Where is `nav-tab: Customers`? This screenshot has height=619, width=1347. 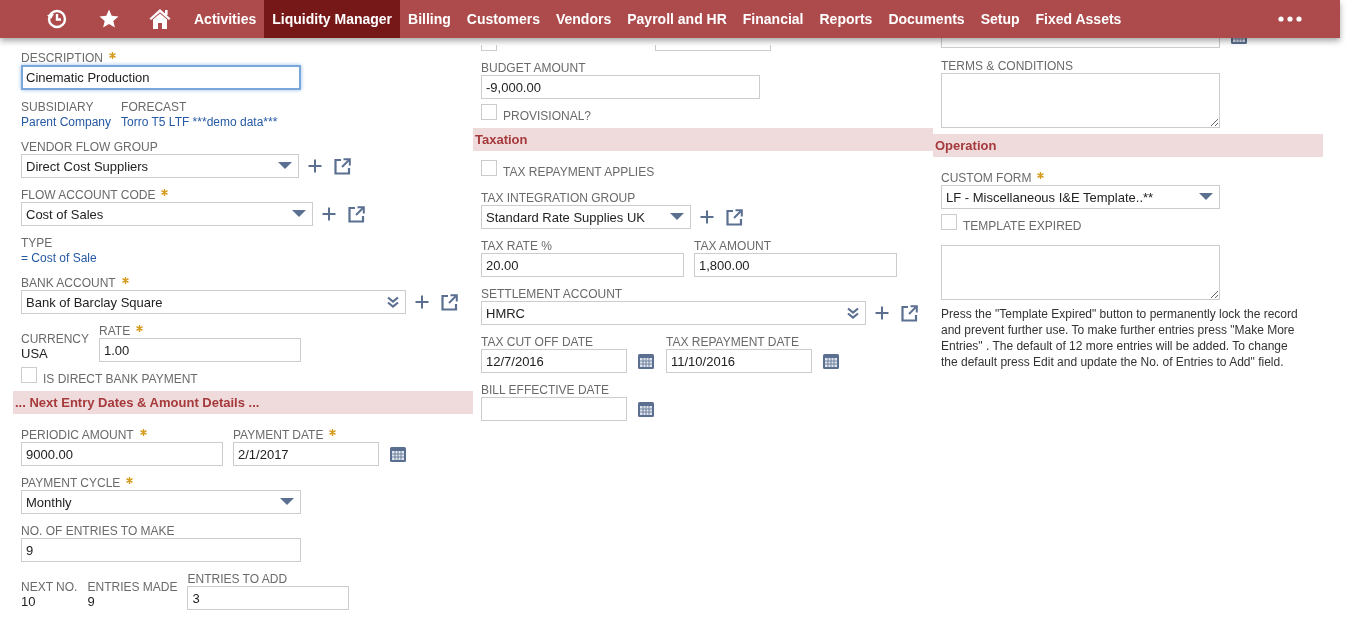
nav-tab: Customers is located at coordinates (503, 19).